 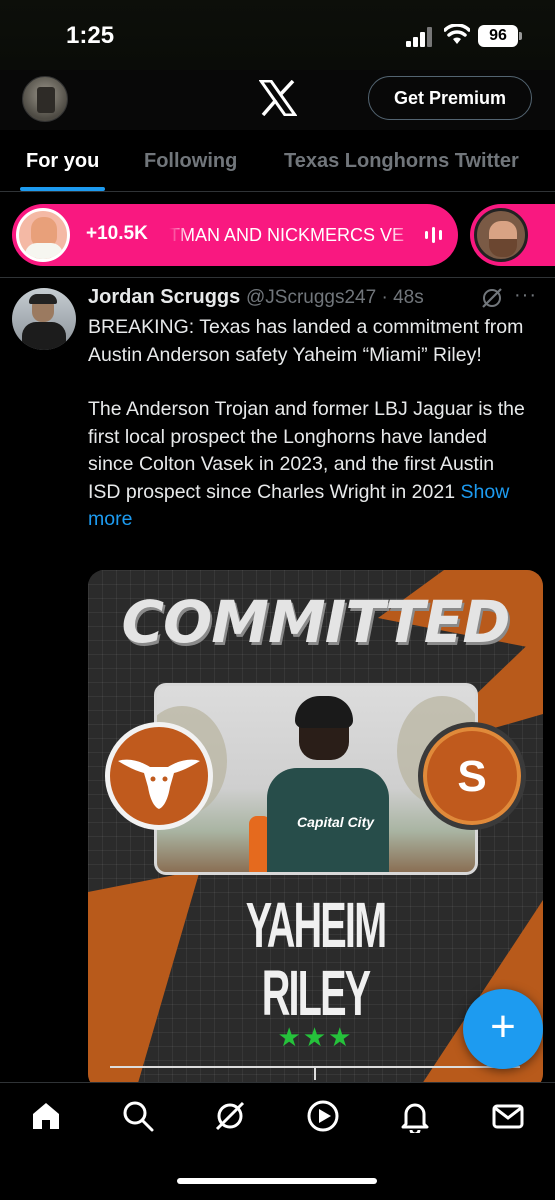 What do you see at coordinates (503, 1026) in the screenshot?
I see `plus-icon: +` at bounding box center [503, 1026].